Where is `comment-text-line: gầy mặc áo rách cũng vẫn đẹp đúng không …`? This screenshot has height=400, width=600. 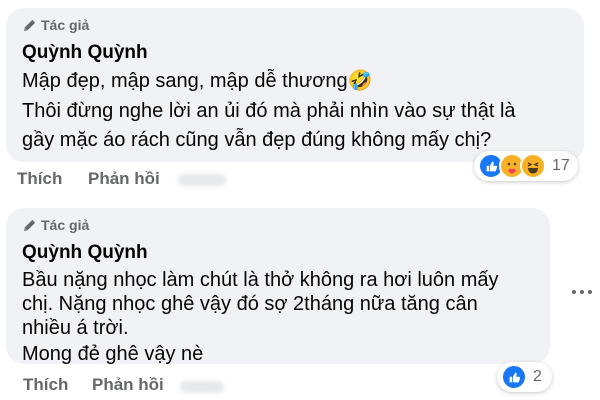
comment-text-line: gầy mặc áo rách cũng vẫn đẹp đúng không … is located at coordinates (257, 140).